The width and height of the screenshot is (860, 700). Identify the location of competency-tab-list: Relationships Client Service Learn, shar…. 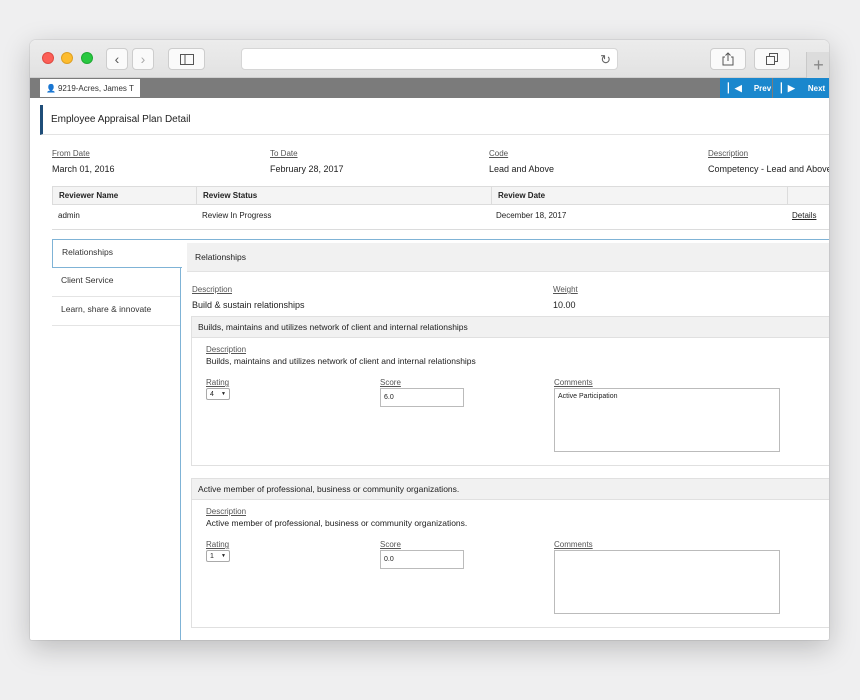
(117, 439).